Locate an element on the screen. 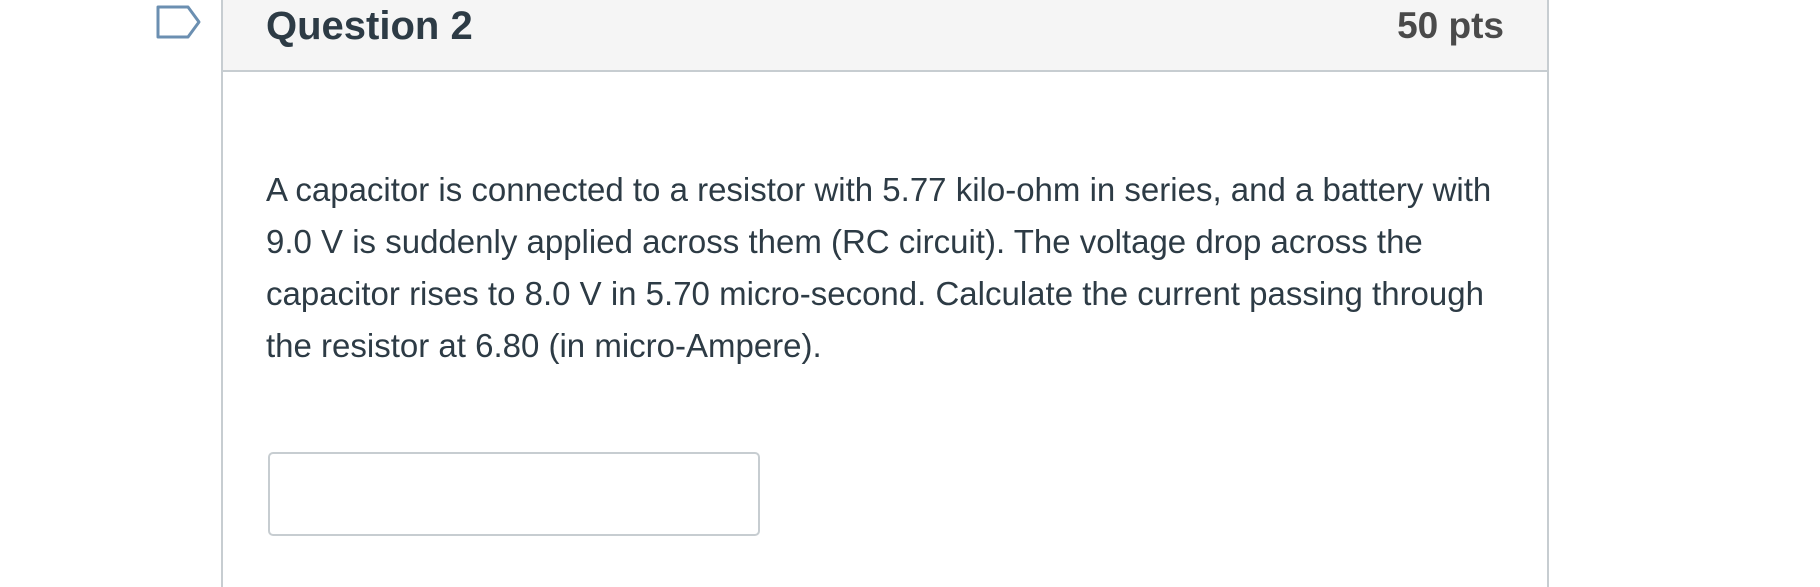  question-points: 50 pts is located at coordinates (1450, 25).